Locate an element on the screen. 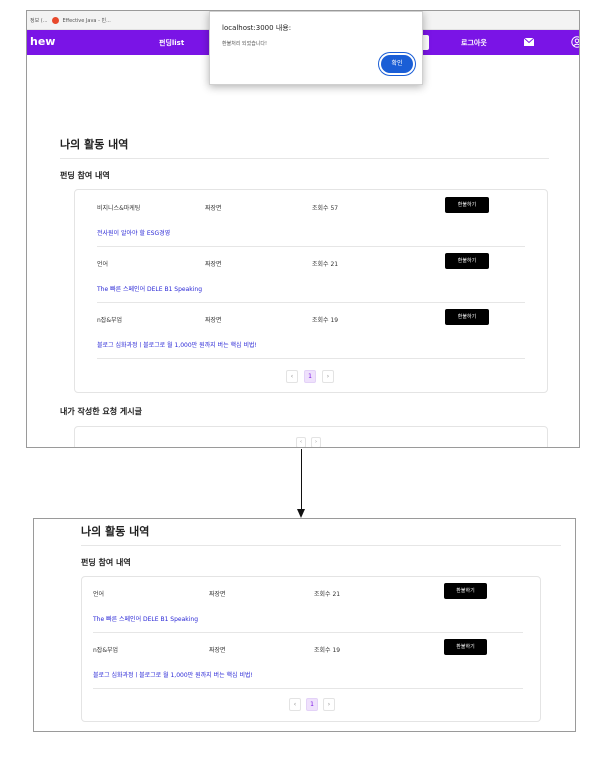 The width and height of the screenshot is (593, 766). alert-title: localhost:3000 내용: is located at coordinates (257, 28).